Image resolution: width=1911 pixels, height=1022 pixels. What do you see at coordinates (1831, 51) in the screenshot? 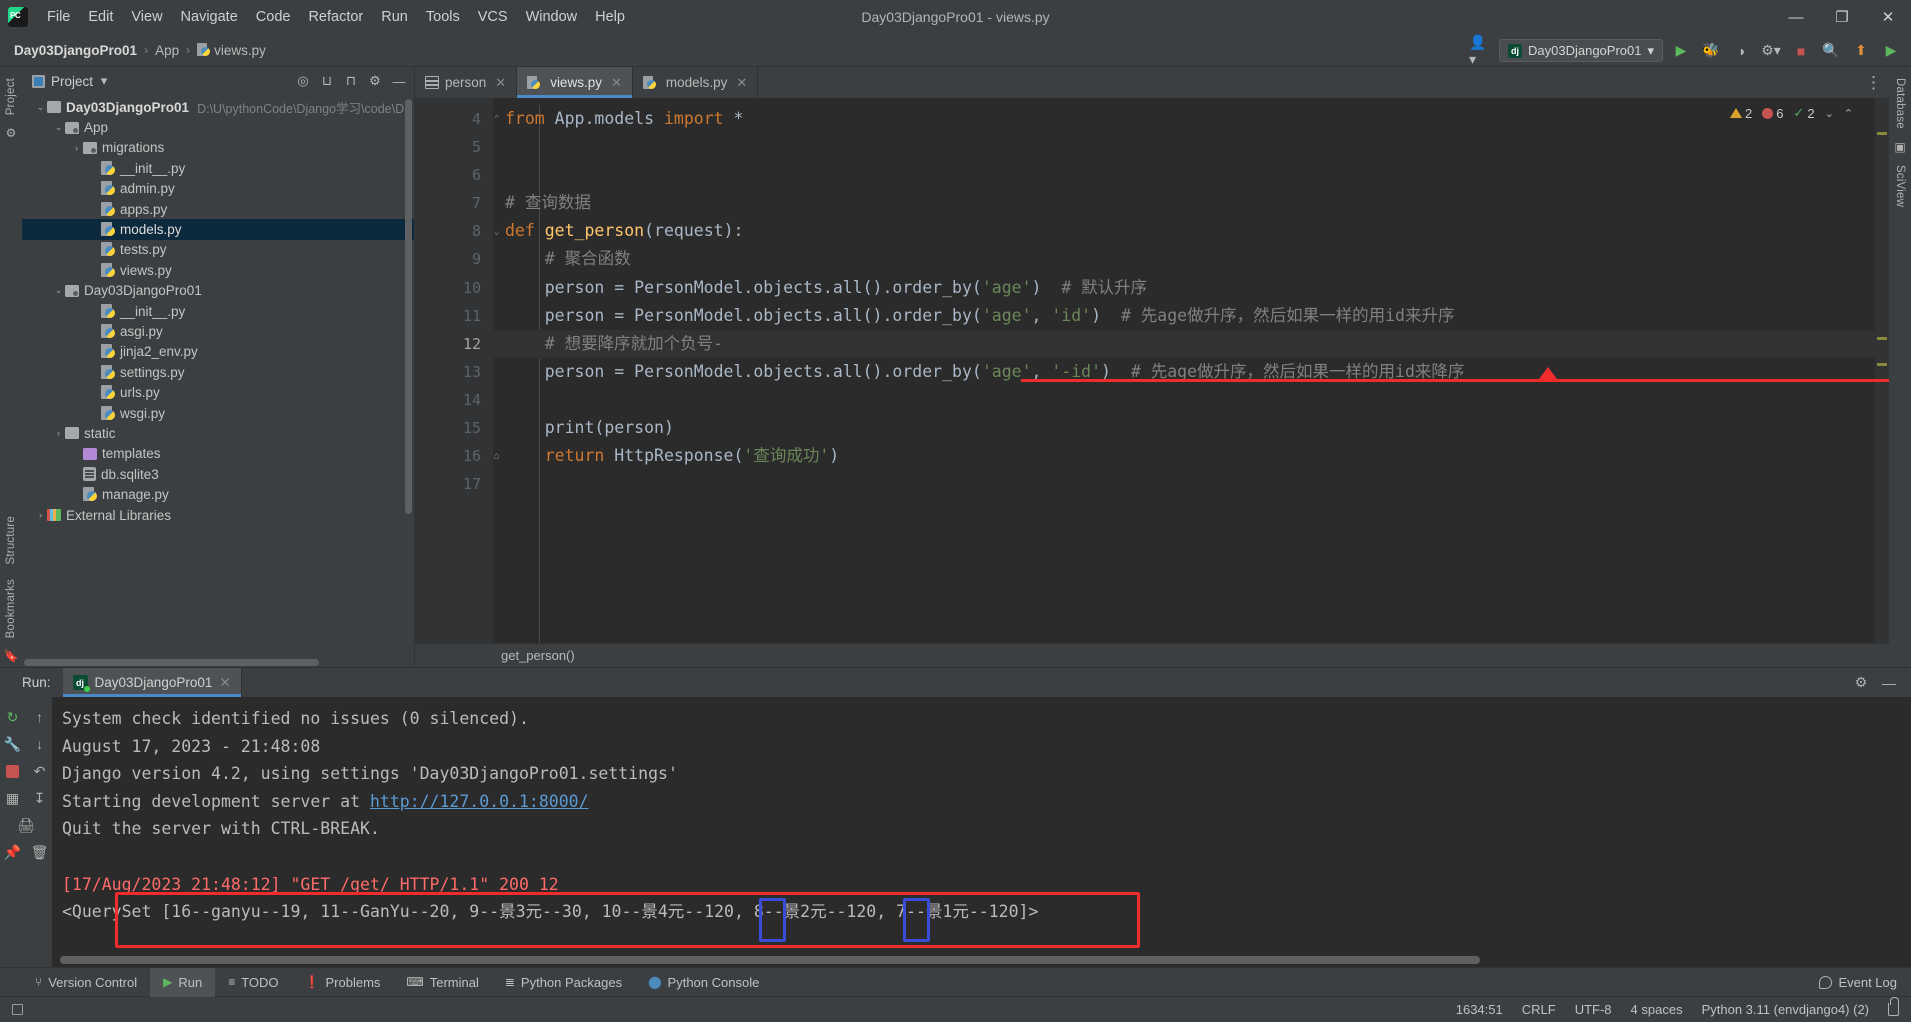
I see `search-icon: 🔍` at bounding box center [1831, 51].